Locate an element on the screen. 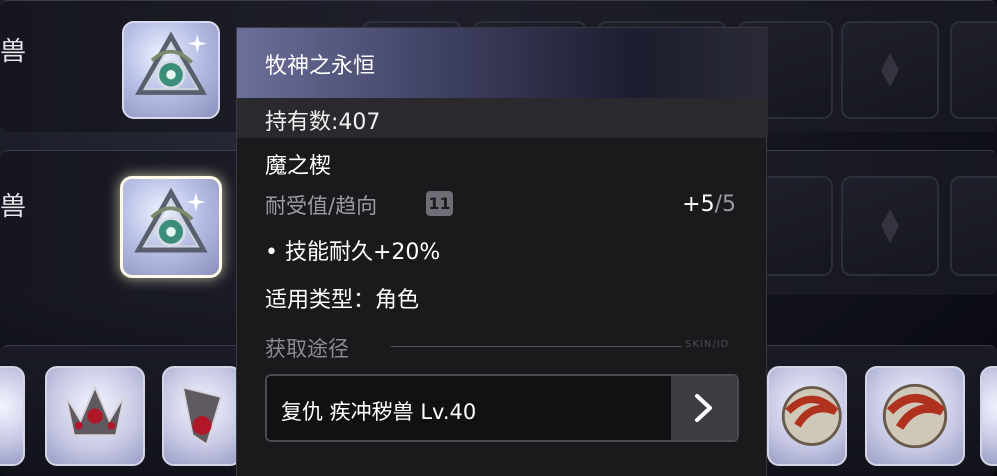 This screenshot has height=476, width=997. source-entry-button: 复仇 疾冲秽兽 Lv.40 is located at coordinates (502, 408).